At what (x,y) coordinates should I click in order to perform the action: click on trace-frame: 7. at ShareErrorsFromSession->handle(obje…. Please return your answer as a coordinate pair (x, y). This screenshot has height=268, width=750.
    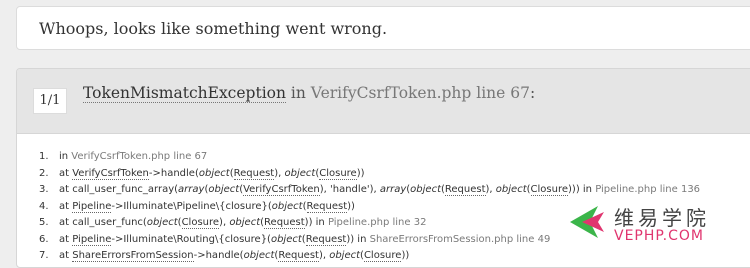
    Looking at the image, I should click on (369, 256).